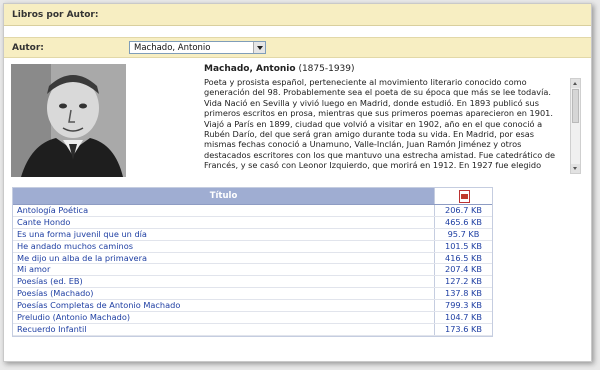 This screenshot has height=370, width=600. Describe the element at coordinates (223, 293) in the screenshot. I see `book-title-link: Poesías (Machado)` at that location.